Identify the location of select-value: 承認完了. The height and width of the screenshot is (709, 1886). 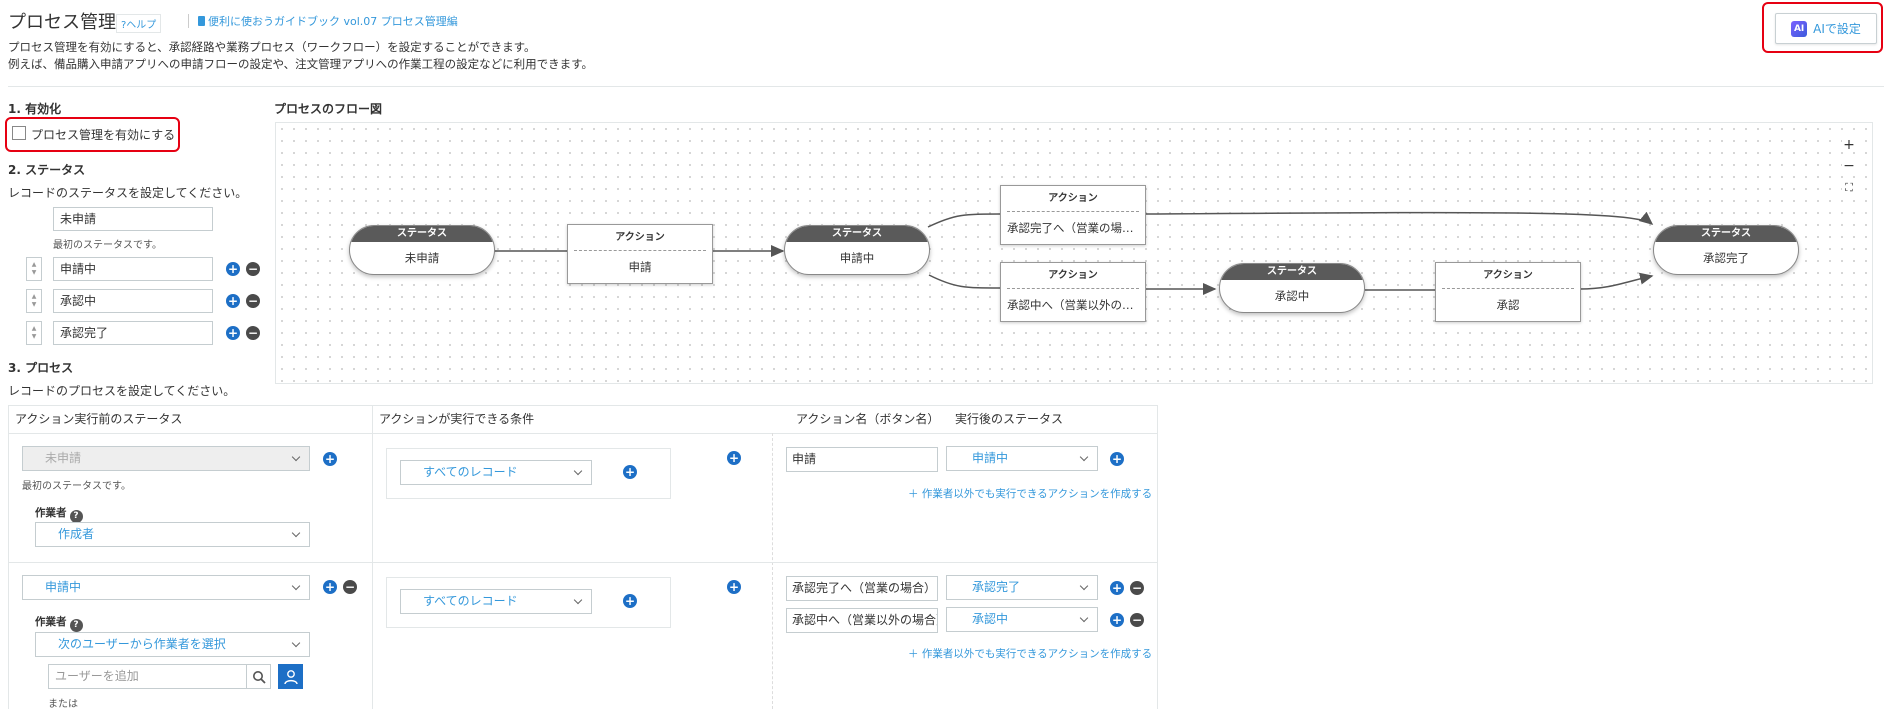
(996, 587).